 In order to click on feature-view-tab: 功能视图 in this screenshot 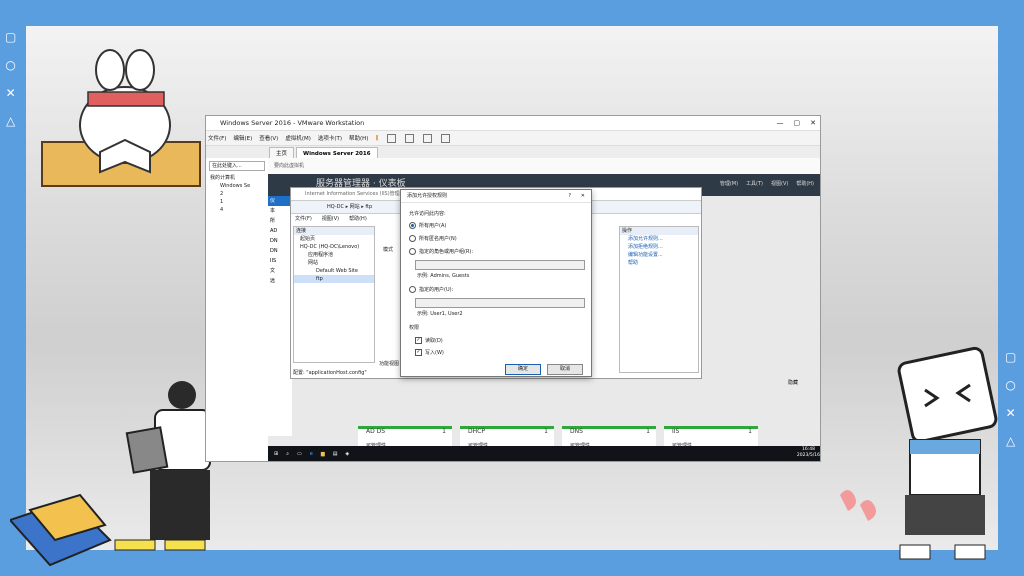, I will do `click(389, 363)`.